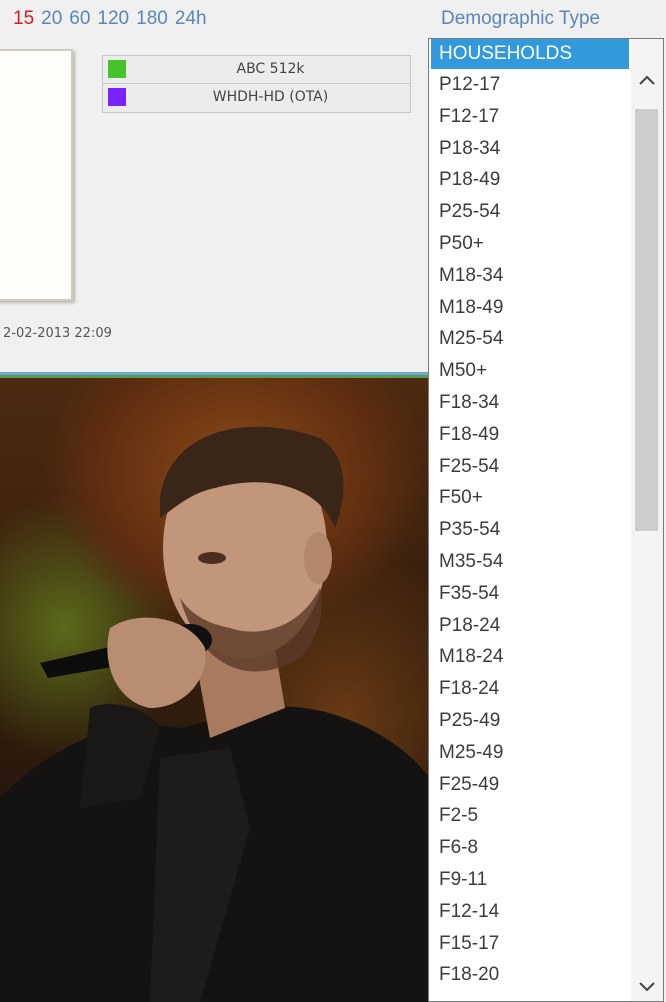 The height and width of the screenshot is (1002, 666). I want to click on scrollbar, so click(647, 520).